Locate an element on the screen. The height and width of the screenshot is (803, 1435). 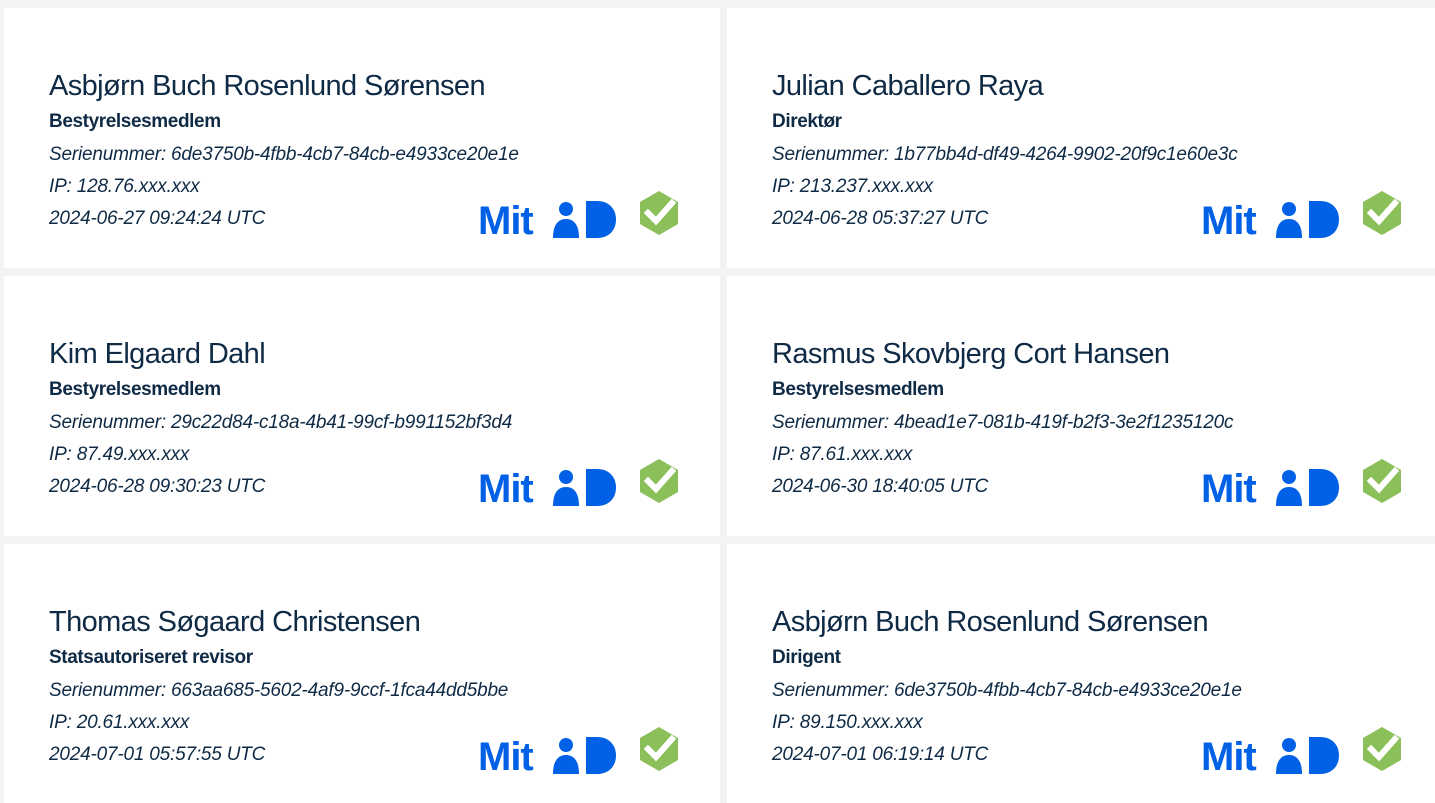
signer-name: Kim Elgaard Dahl is located at coordinates (157, 354).